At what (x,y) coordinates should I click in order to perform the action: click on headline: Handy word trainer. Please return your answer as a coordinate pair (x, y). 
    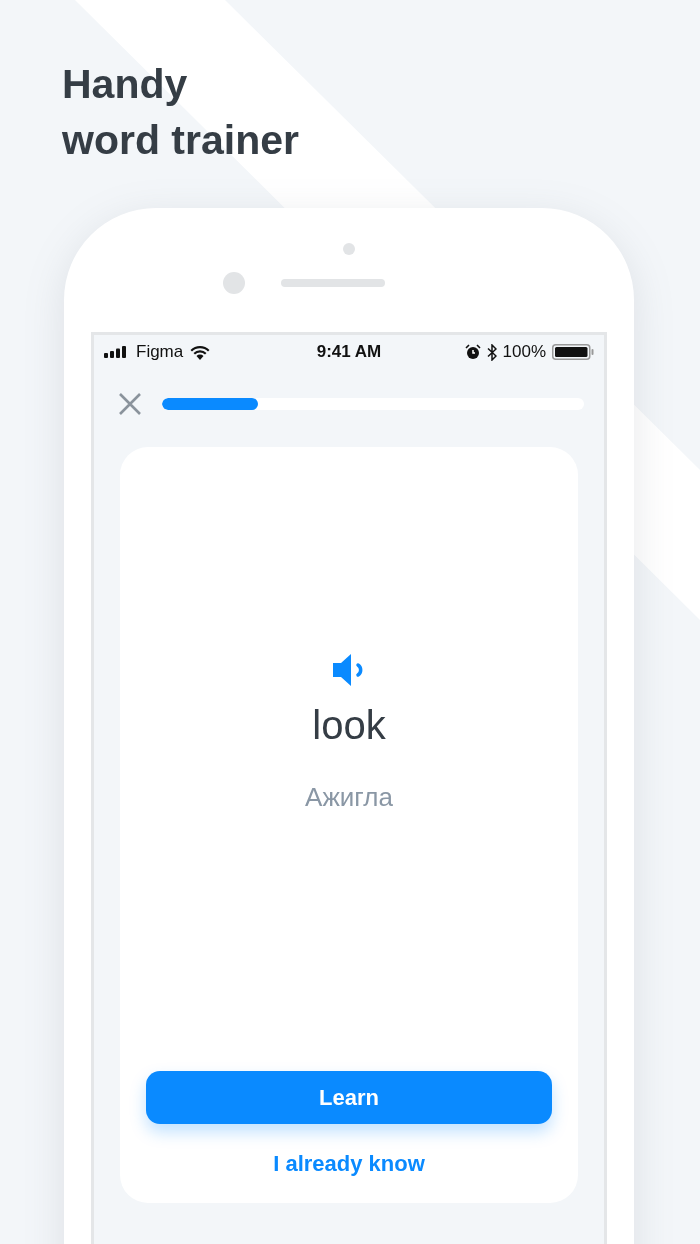
    Looking at the image, I should click on (180, 112).